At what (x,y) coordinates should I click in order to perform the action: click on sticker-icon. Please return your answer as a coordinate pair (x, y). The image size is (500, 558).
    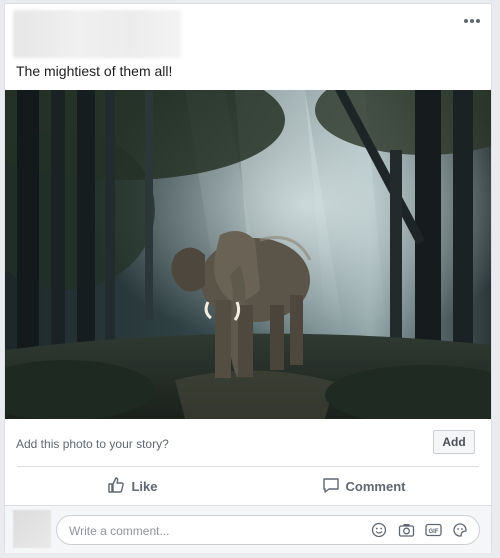
    Looking at the image, I should click on (460, 530).